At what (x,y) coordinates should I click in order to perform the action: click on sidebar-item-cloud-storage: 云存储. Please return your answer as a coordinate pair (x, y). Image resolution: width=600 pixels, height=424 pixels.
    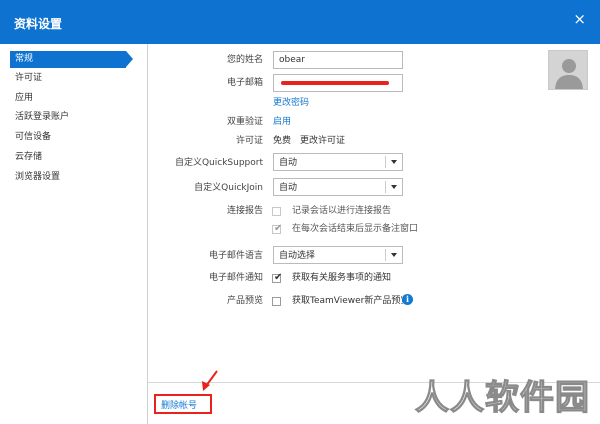
    Looking at the image, I should click on (71, 157).